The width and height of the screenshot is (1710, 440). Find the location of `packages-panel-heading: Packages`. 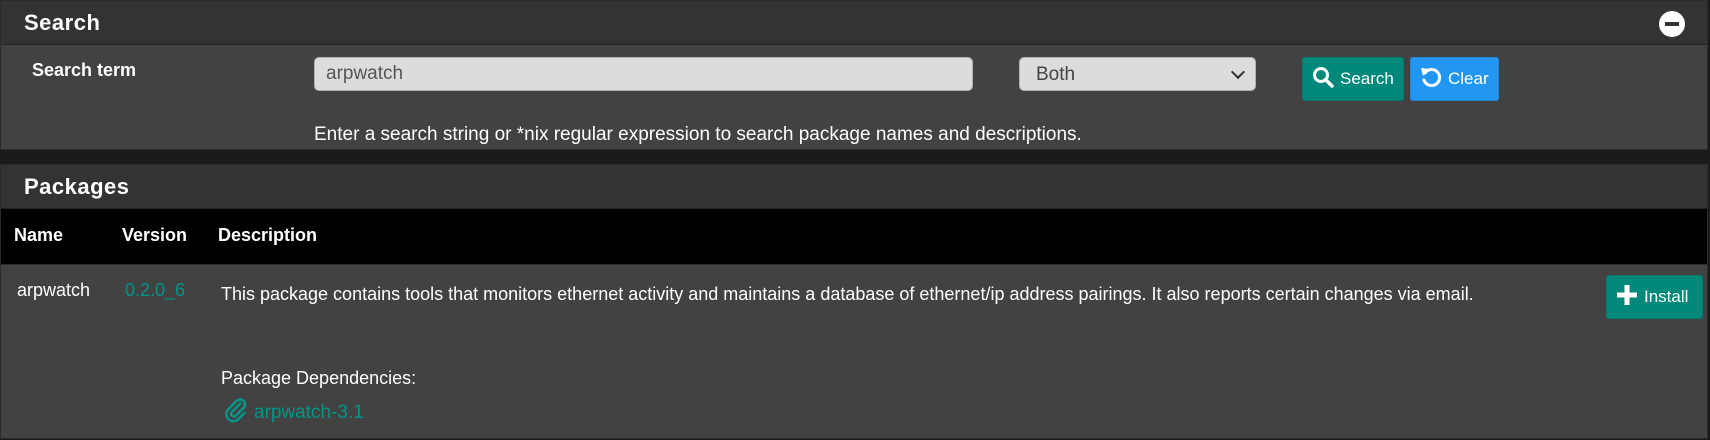

packages-panel-heading: Packages is located at coordinates (854, 187).